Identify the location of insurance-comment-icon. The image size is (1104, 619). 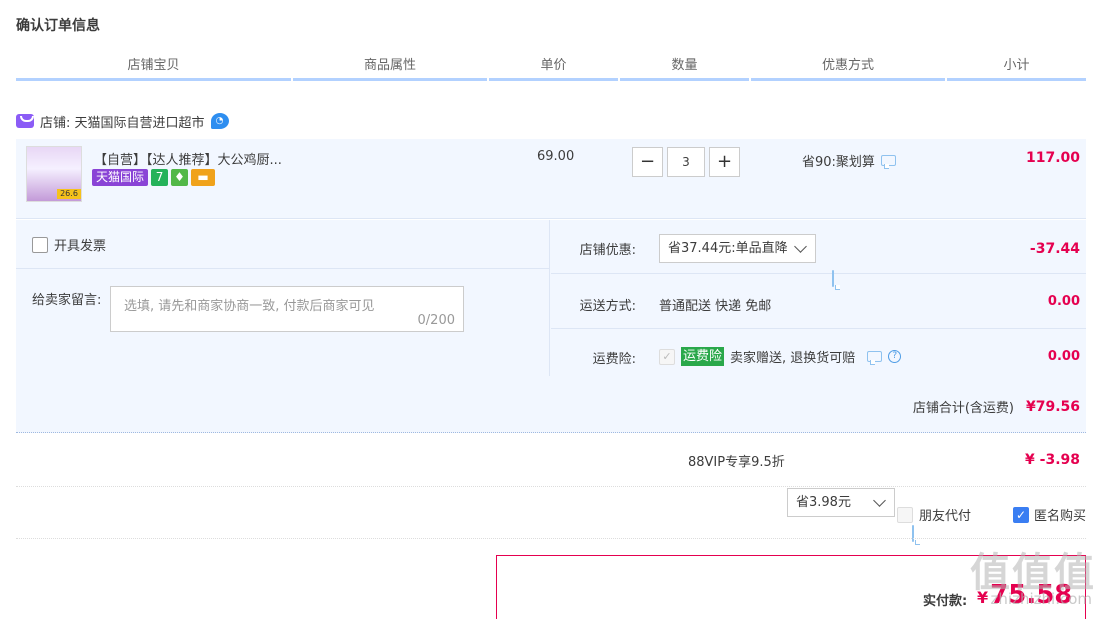
(875, 358).